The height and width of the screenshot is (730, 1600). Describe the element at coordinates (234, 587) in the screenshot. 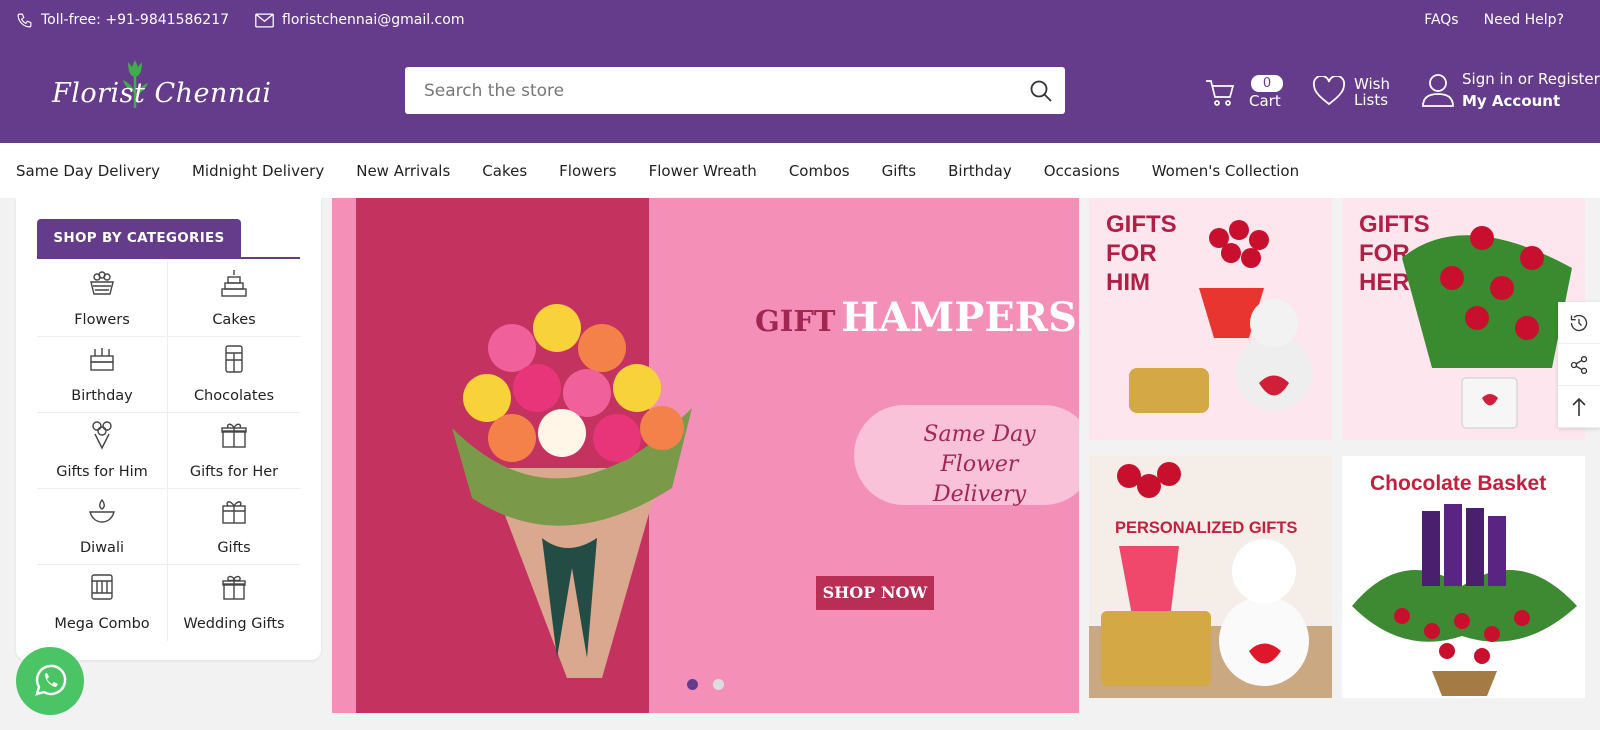

I see `wedding-gift-icon` at that location.